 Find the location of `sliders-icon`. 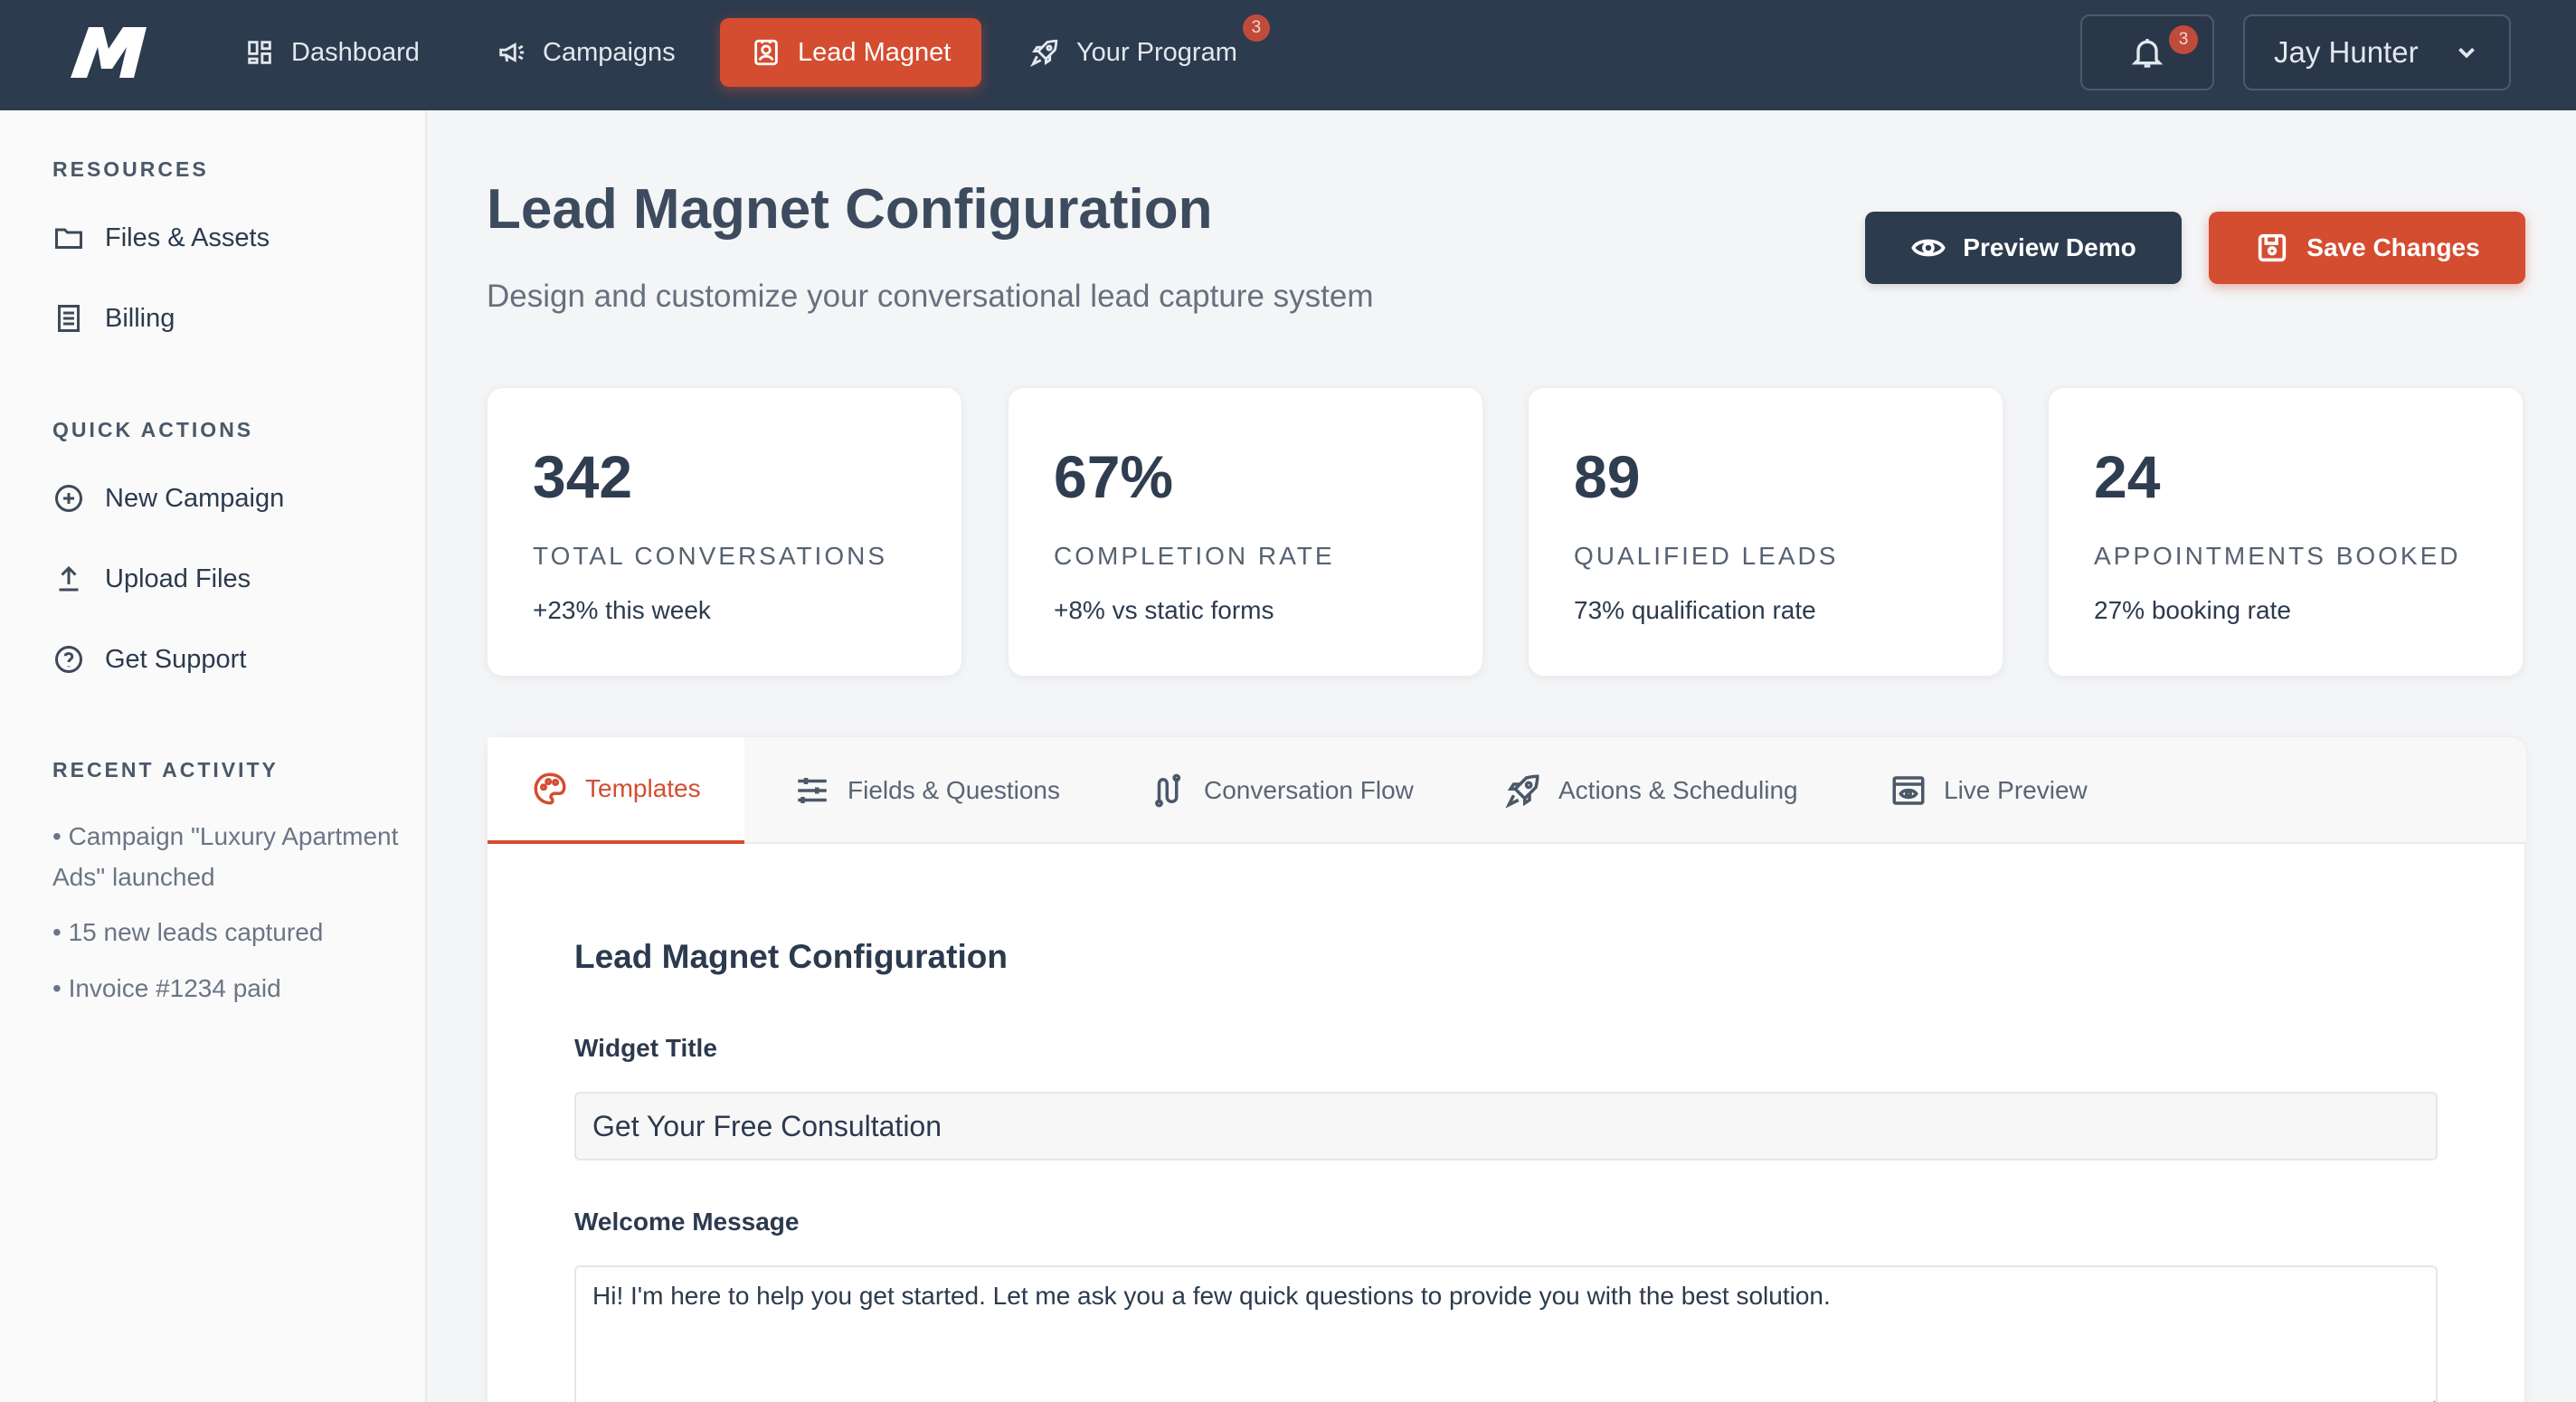

sliders-icon is located at coordinates (813, 790).